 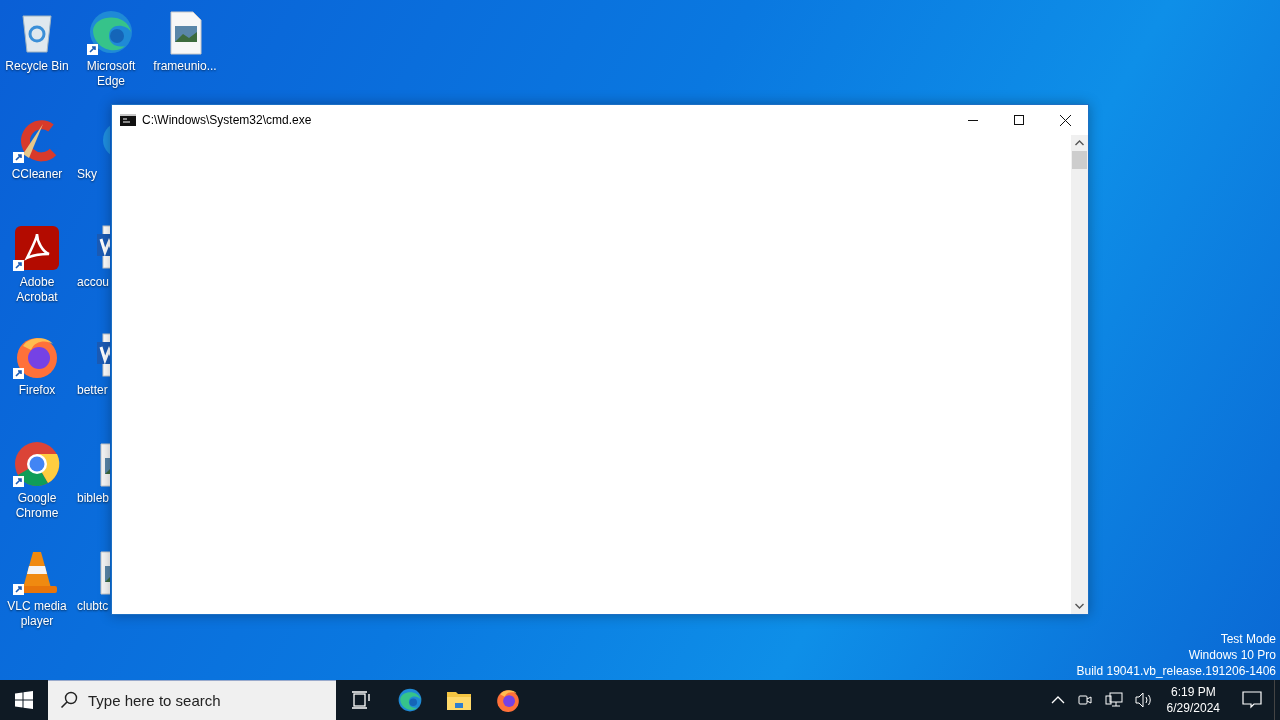 What do you see at coordinates (111, 74) in the screenshot?
I see `desktop-icon-label: Microsoft Edge` at bounding box center [111, 74].